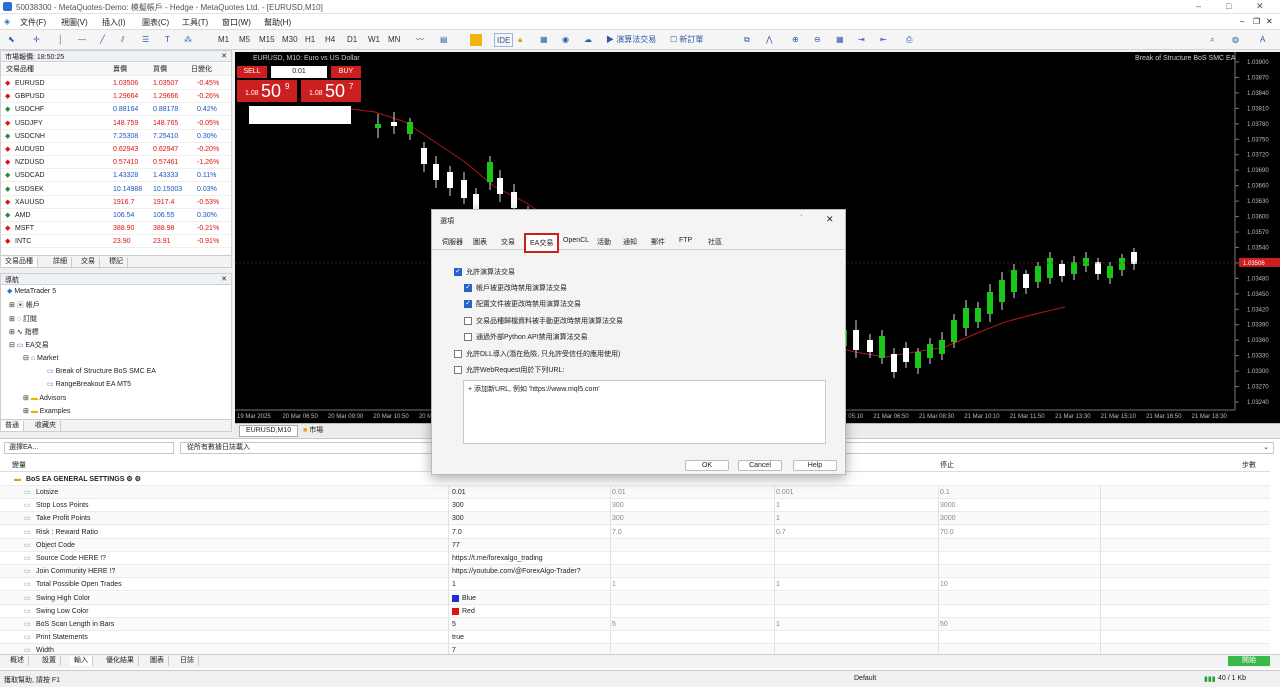 This screenshot has width=1280, height=687. What do you see at coordinates (947, 532) in the screenshot?
I see `param-stop: 70.0` at bounding box center [947, 532].